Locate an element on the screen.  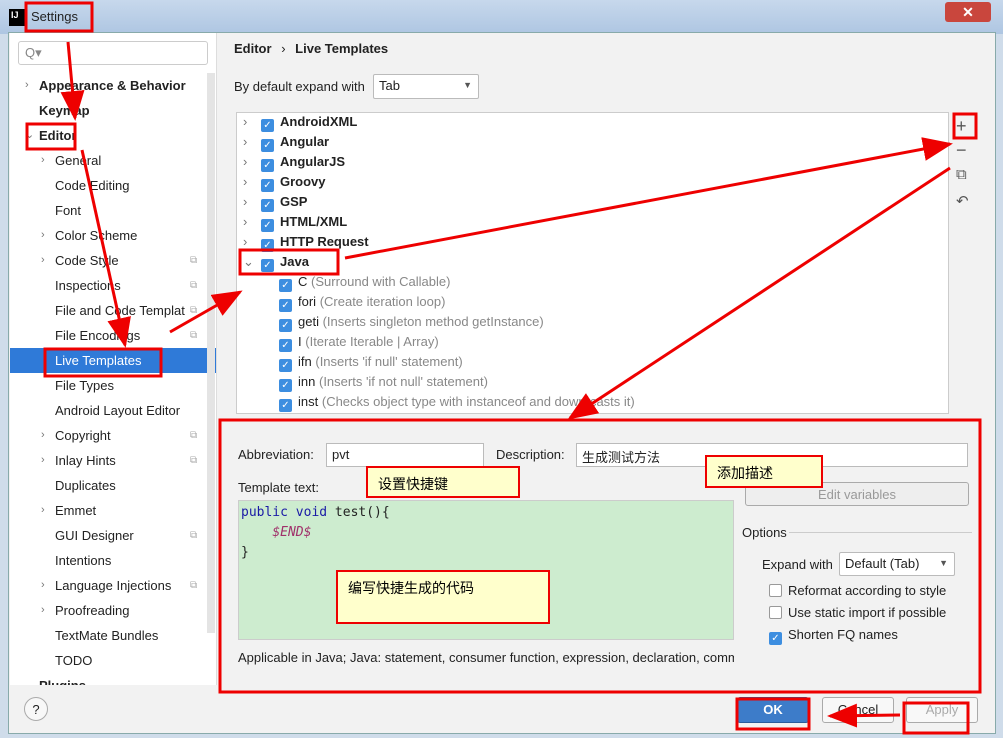
template-group: › ✓ Angular is located at coordinates (286, 142).